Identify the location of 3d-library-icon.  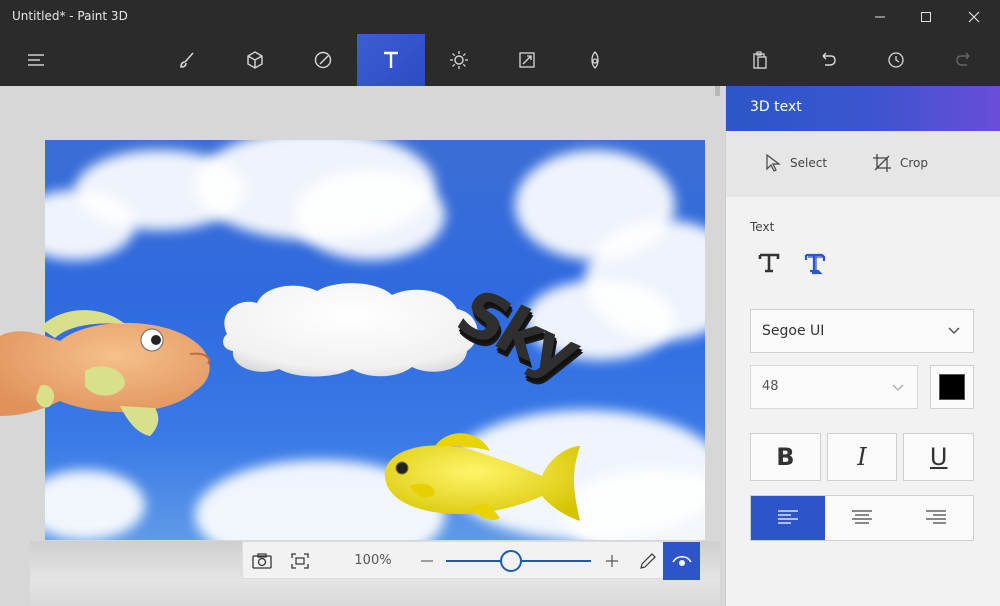
(595, 60).